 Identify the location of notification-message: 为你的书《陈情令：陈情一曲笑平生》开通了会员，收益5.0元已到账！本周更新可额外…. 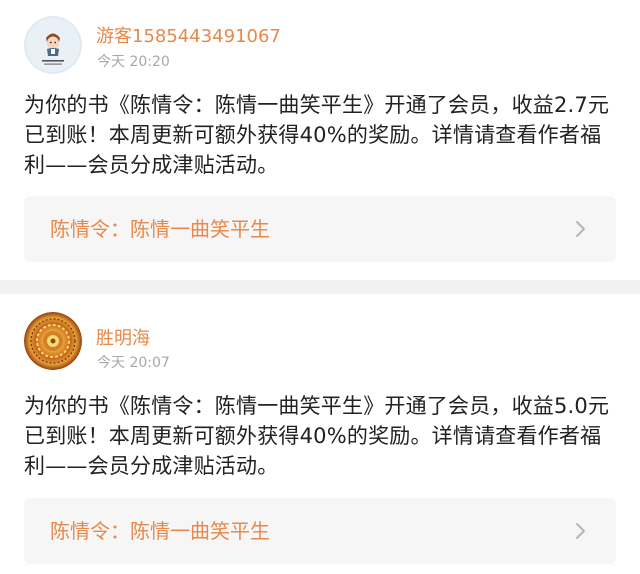
(317, 436).